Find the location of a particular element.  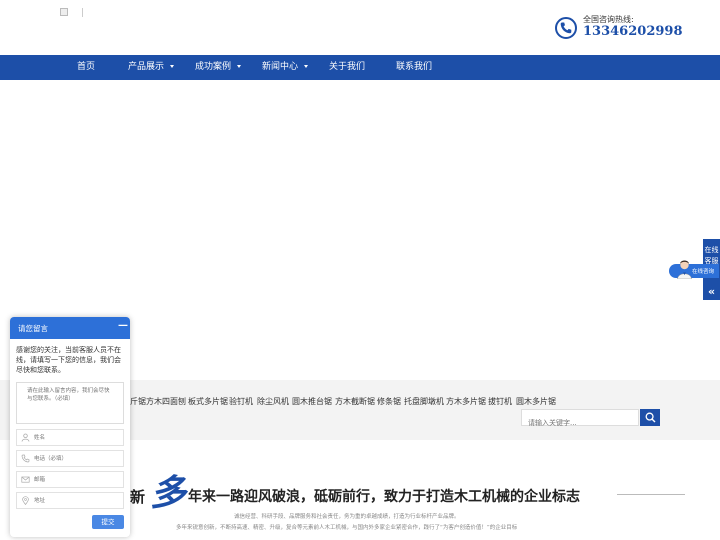

nav-label: 联系我们 is located at coordinates (414, 67).